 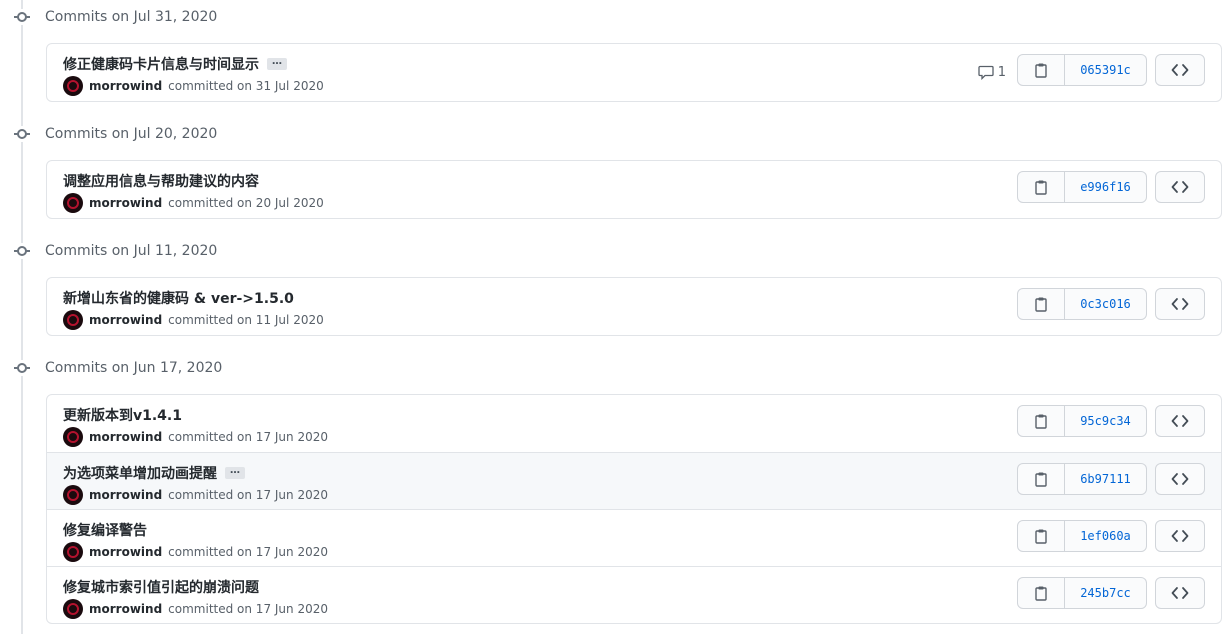 I want to click on commit-date: committed on 31 Jul 2020, so click(x=246, y=86).